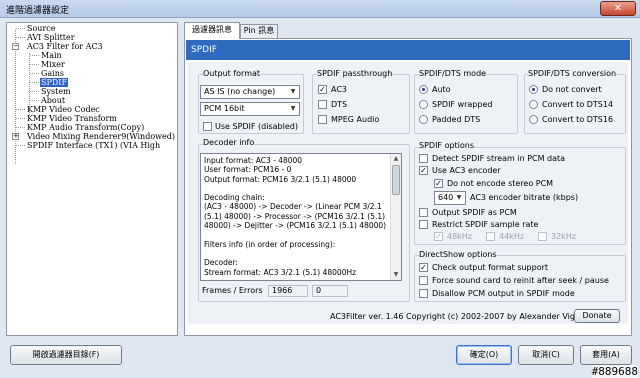  What do you see at coordinates (288, 291) in the screenshot?
I see `frames-field: 1966` at bounding box center [288, 291].